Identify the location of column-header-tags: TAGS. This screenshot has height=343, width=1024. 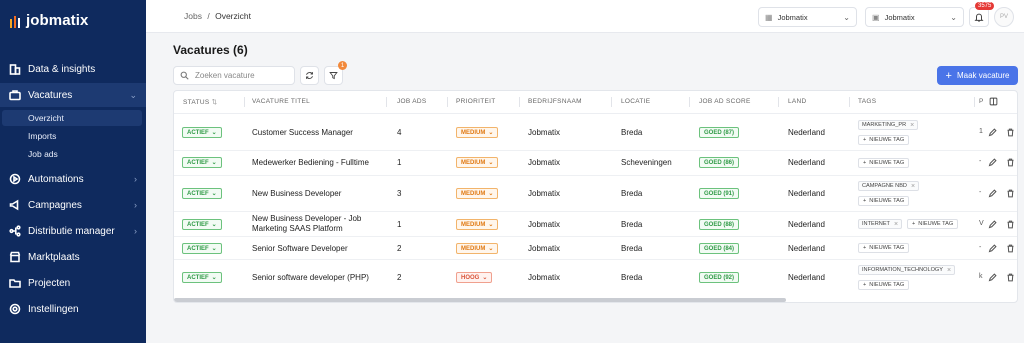
(867, 101).